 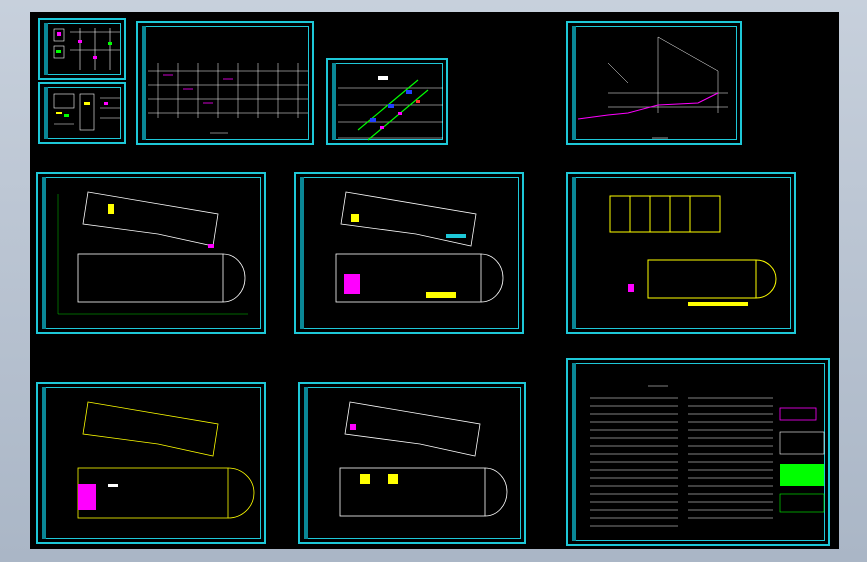 What do you see at coordinates (86, 49) in the screenshot?
I see `detail-a-drawing` at bounding box center [86, 49].